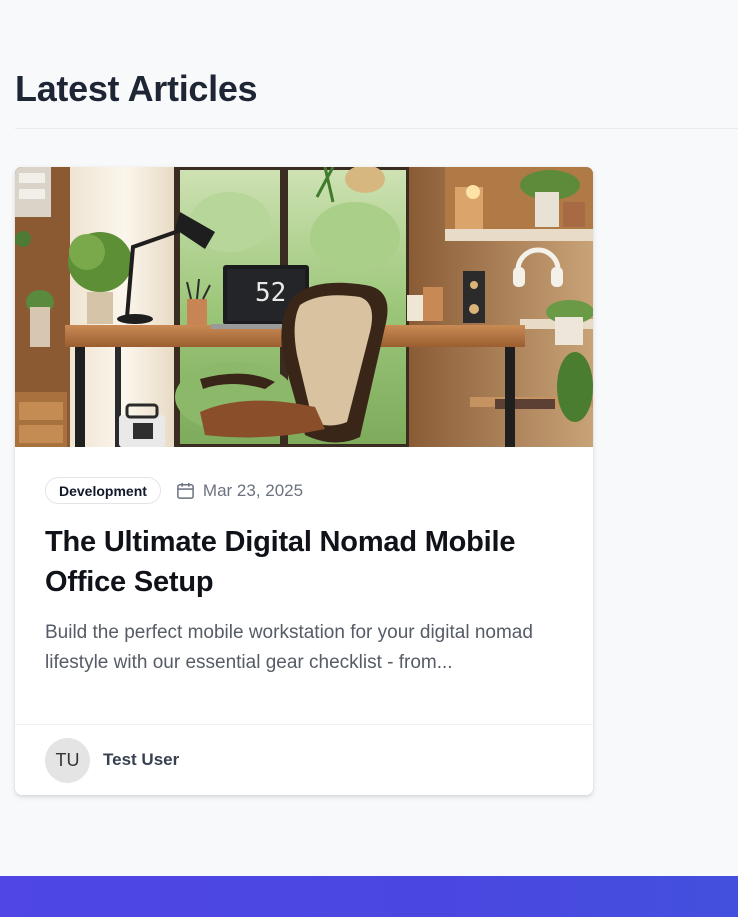 Image resolution: width=738 pixels, height=917 pixels. What do you see at coordinates (376, 97) in the screenshot?
I see `section-header: Latest Articles` at bounding box center [376, 97].